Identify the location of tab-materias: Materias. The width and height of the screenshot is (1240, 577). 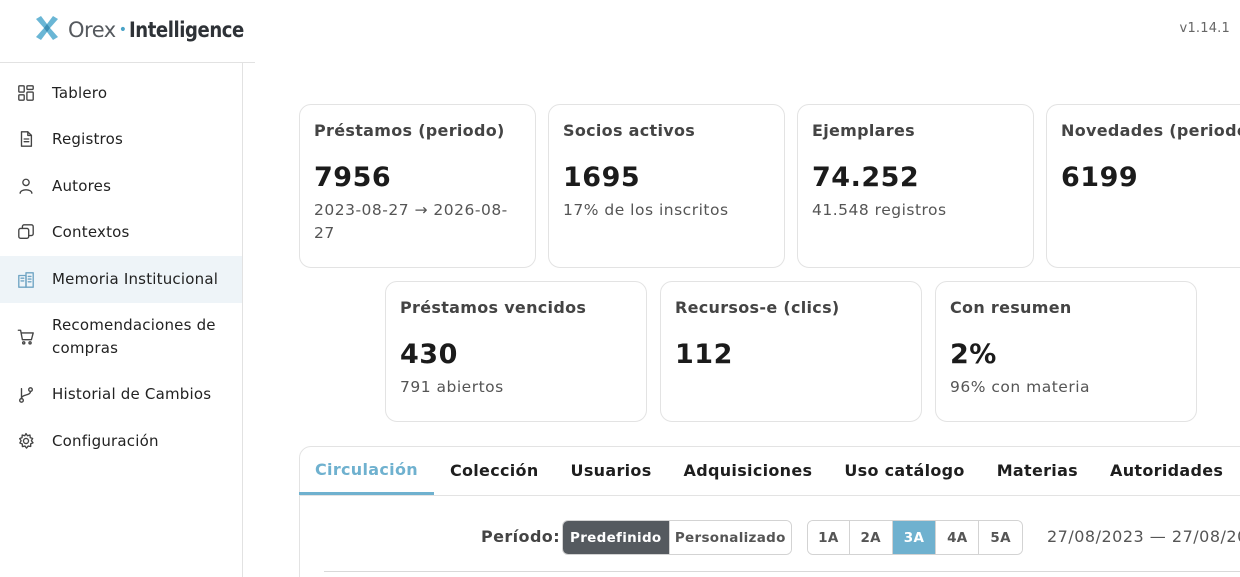
(1037, 470).